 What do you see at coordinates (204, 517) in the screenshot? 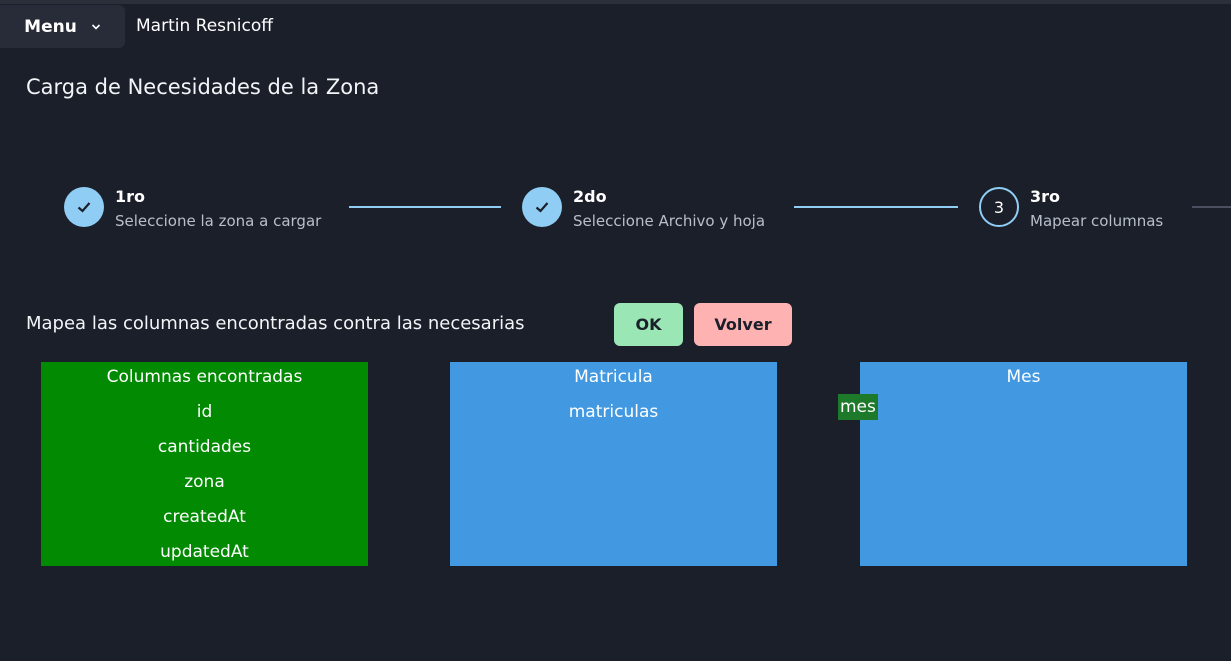
I see `column-item-createdat: createdAt` at bounding box center [204, 517].